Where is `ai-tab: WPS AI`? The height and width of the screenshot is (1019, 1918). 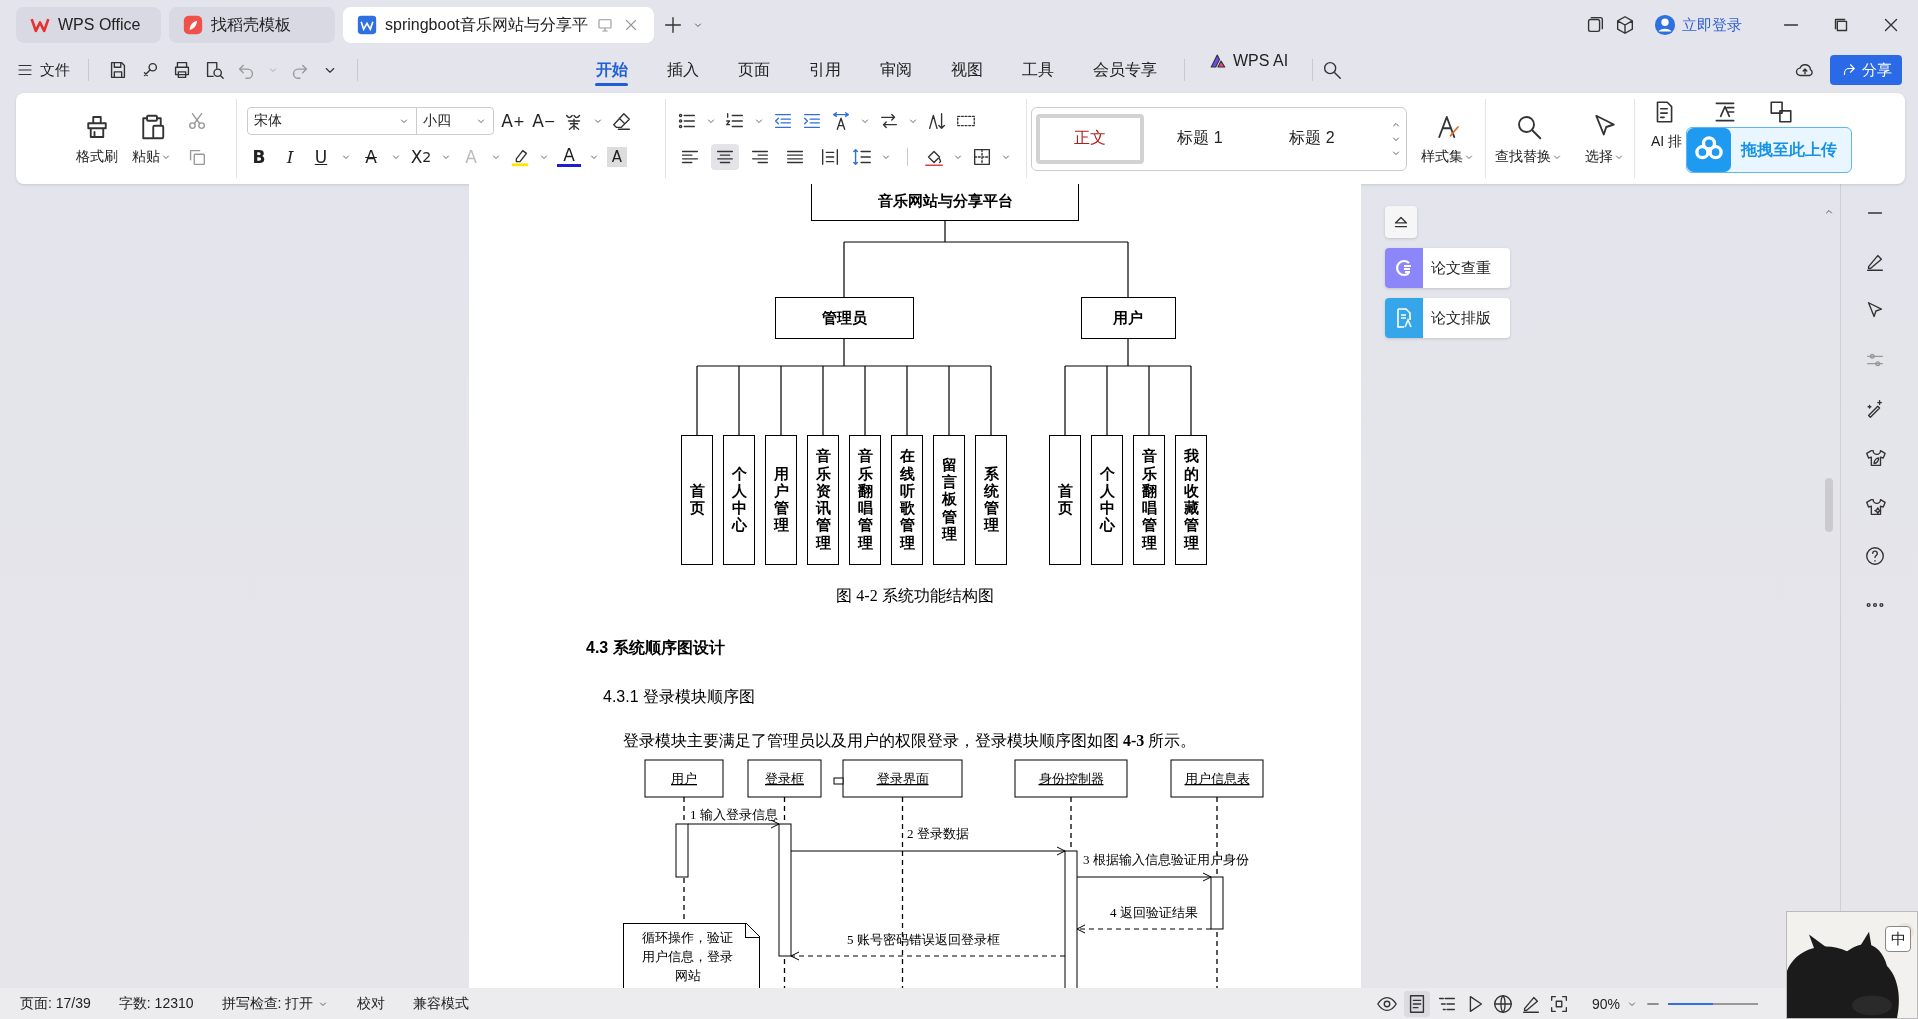 ai-tab: WPS AI is located at coordinates (1249, 70).